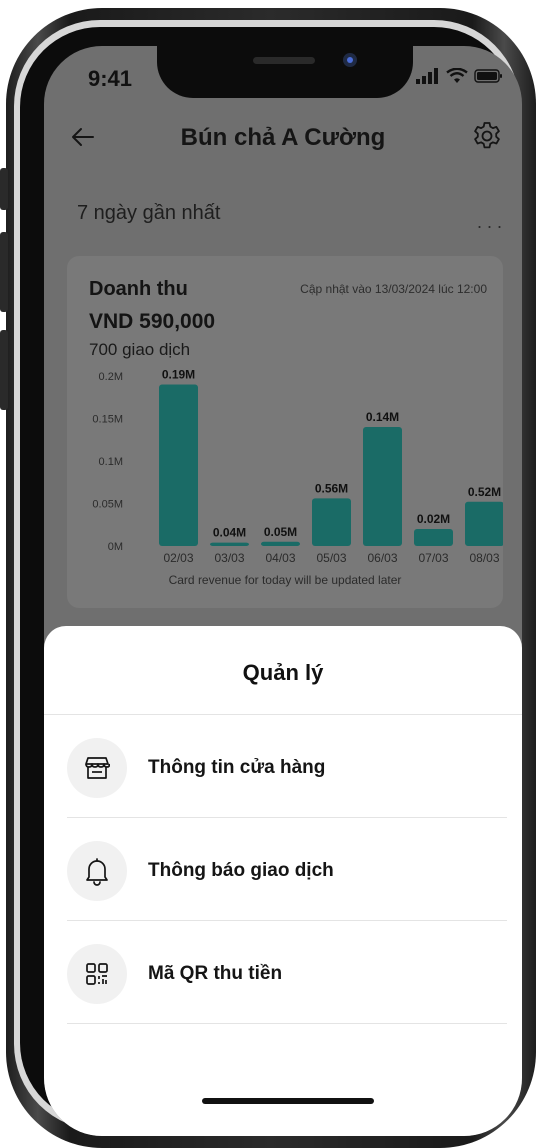  I want to click on y-tick-label: 0M, so click(115, 547).